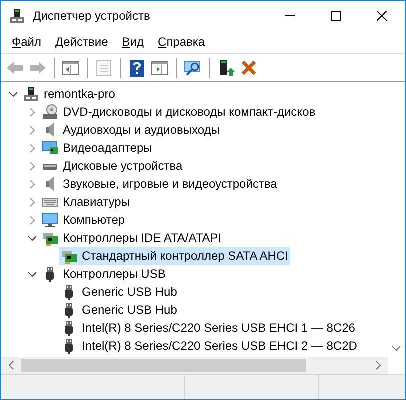  I want to click on scroll-right-icon, so click(378, 365).